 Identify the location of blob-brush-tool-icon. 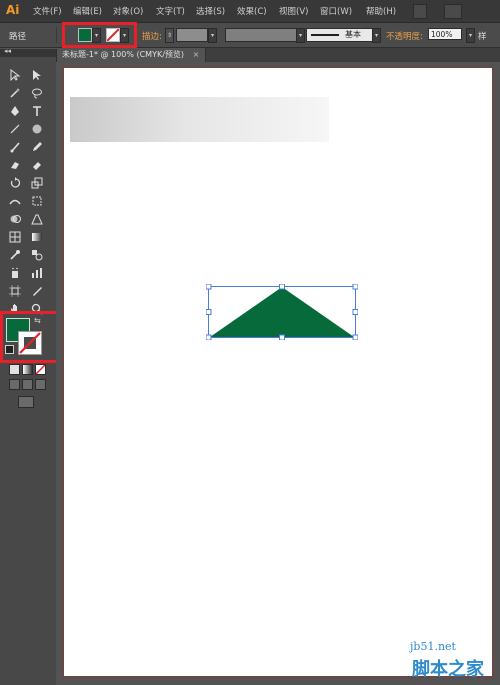
(15, 165).